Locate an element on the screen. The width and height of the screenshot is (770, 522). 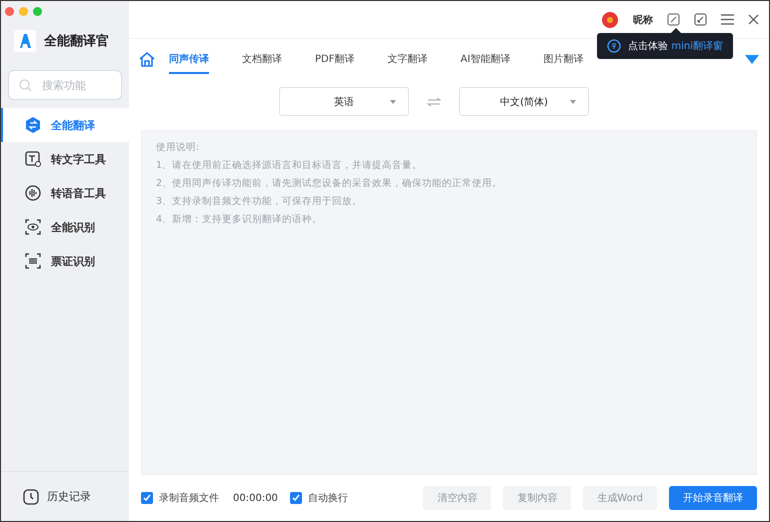
scan-icon is located at coordinates (33, 261).